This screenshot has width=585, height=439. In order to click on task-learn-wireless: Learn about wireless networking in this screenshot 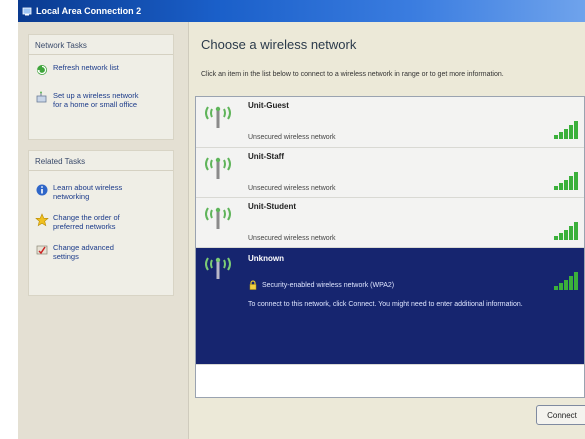, I will do `click(101, 192)`.